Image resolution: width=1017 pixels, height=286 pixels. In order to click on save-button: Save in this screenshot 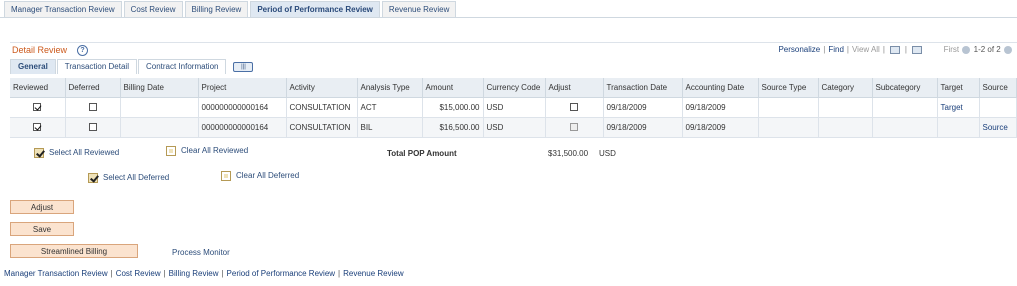, I will do `click(42, 229)`.